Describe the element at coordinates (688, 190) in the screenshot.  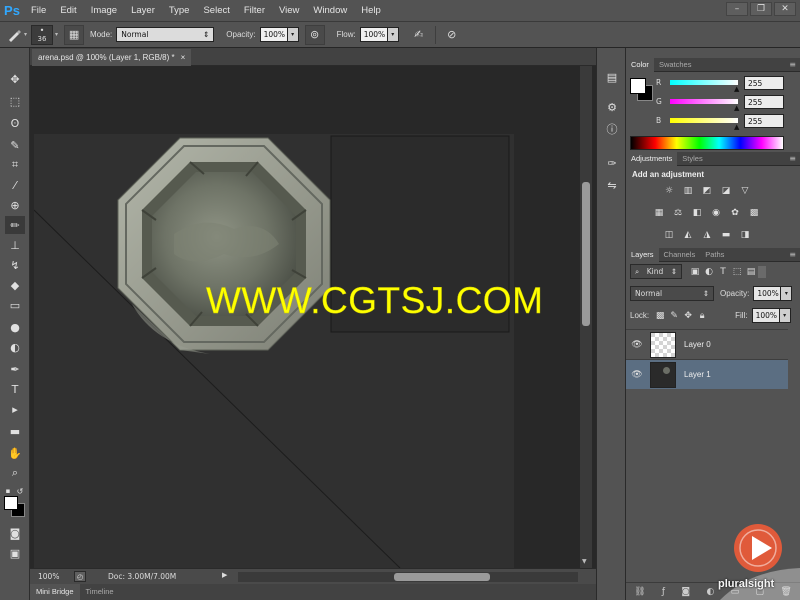
I see `levels-icon: ▥` at that location.